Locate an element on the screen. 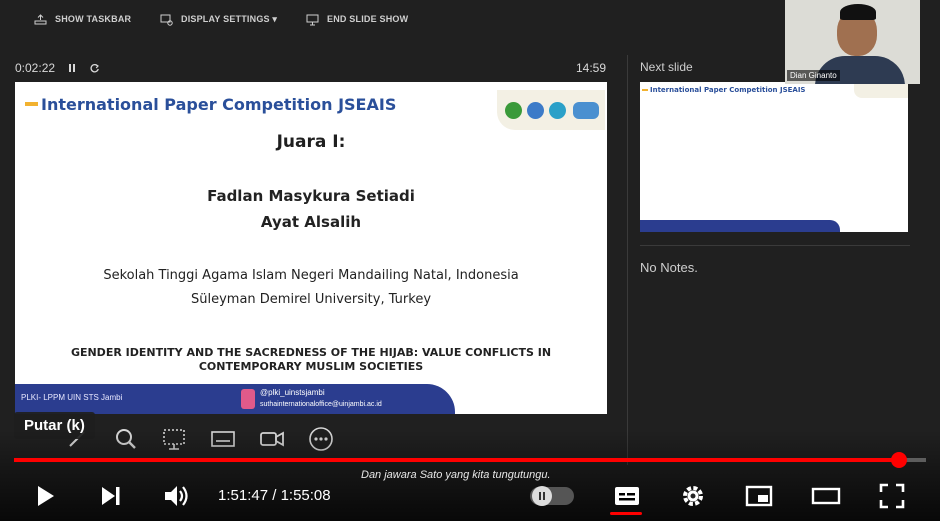 This screenshot has height=521, width=940. closed-caption: Dan jawara Sato yang kita tungutungu. is located at coordinates (456, 475).